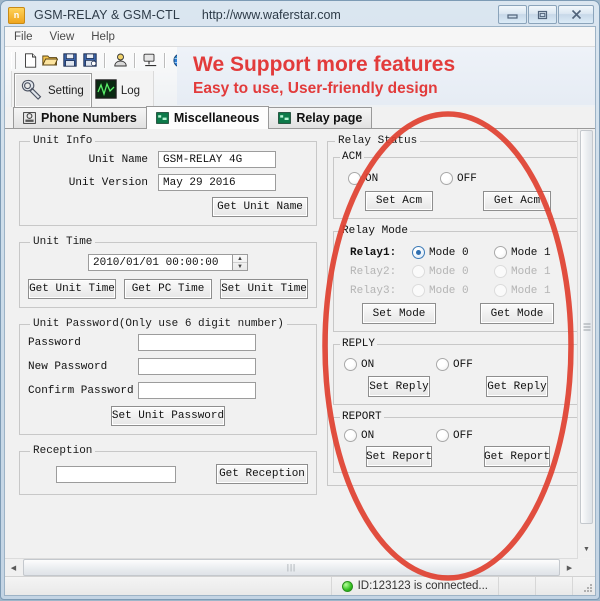 This screenshot has width=600, height=601. I want to click on relay1-mode1-radio, so click(500, 252).